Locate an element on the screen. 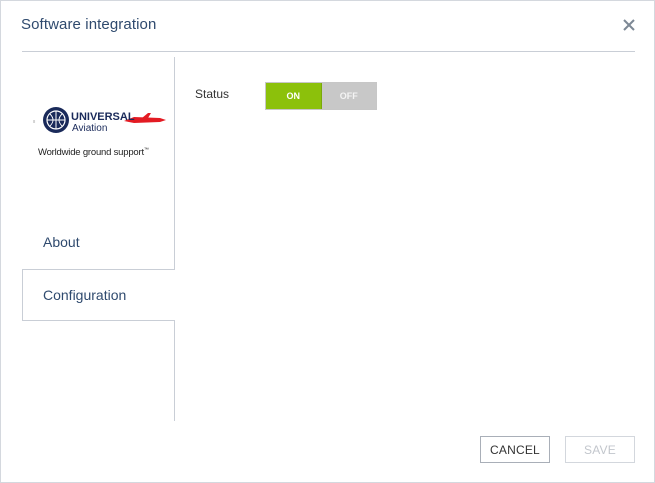  title-divider is located at coordinates (328, 51).